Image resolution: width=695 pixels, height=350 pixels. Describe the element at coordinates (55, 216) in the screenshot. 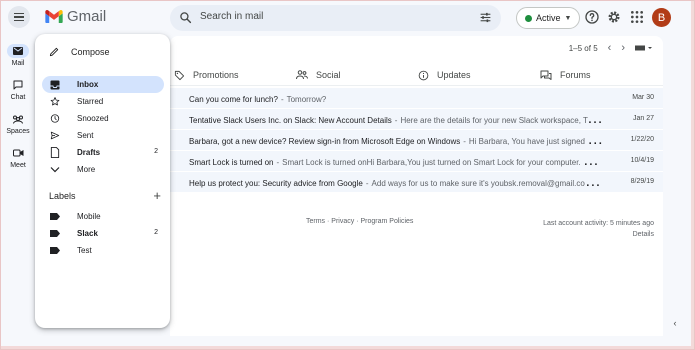

I see `label-icon` at that location.